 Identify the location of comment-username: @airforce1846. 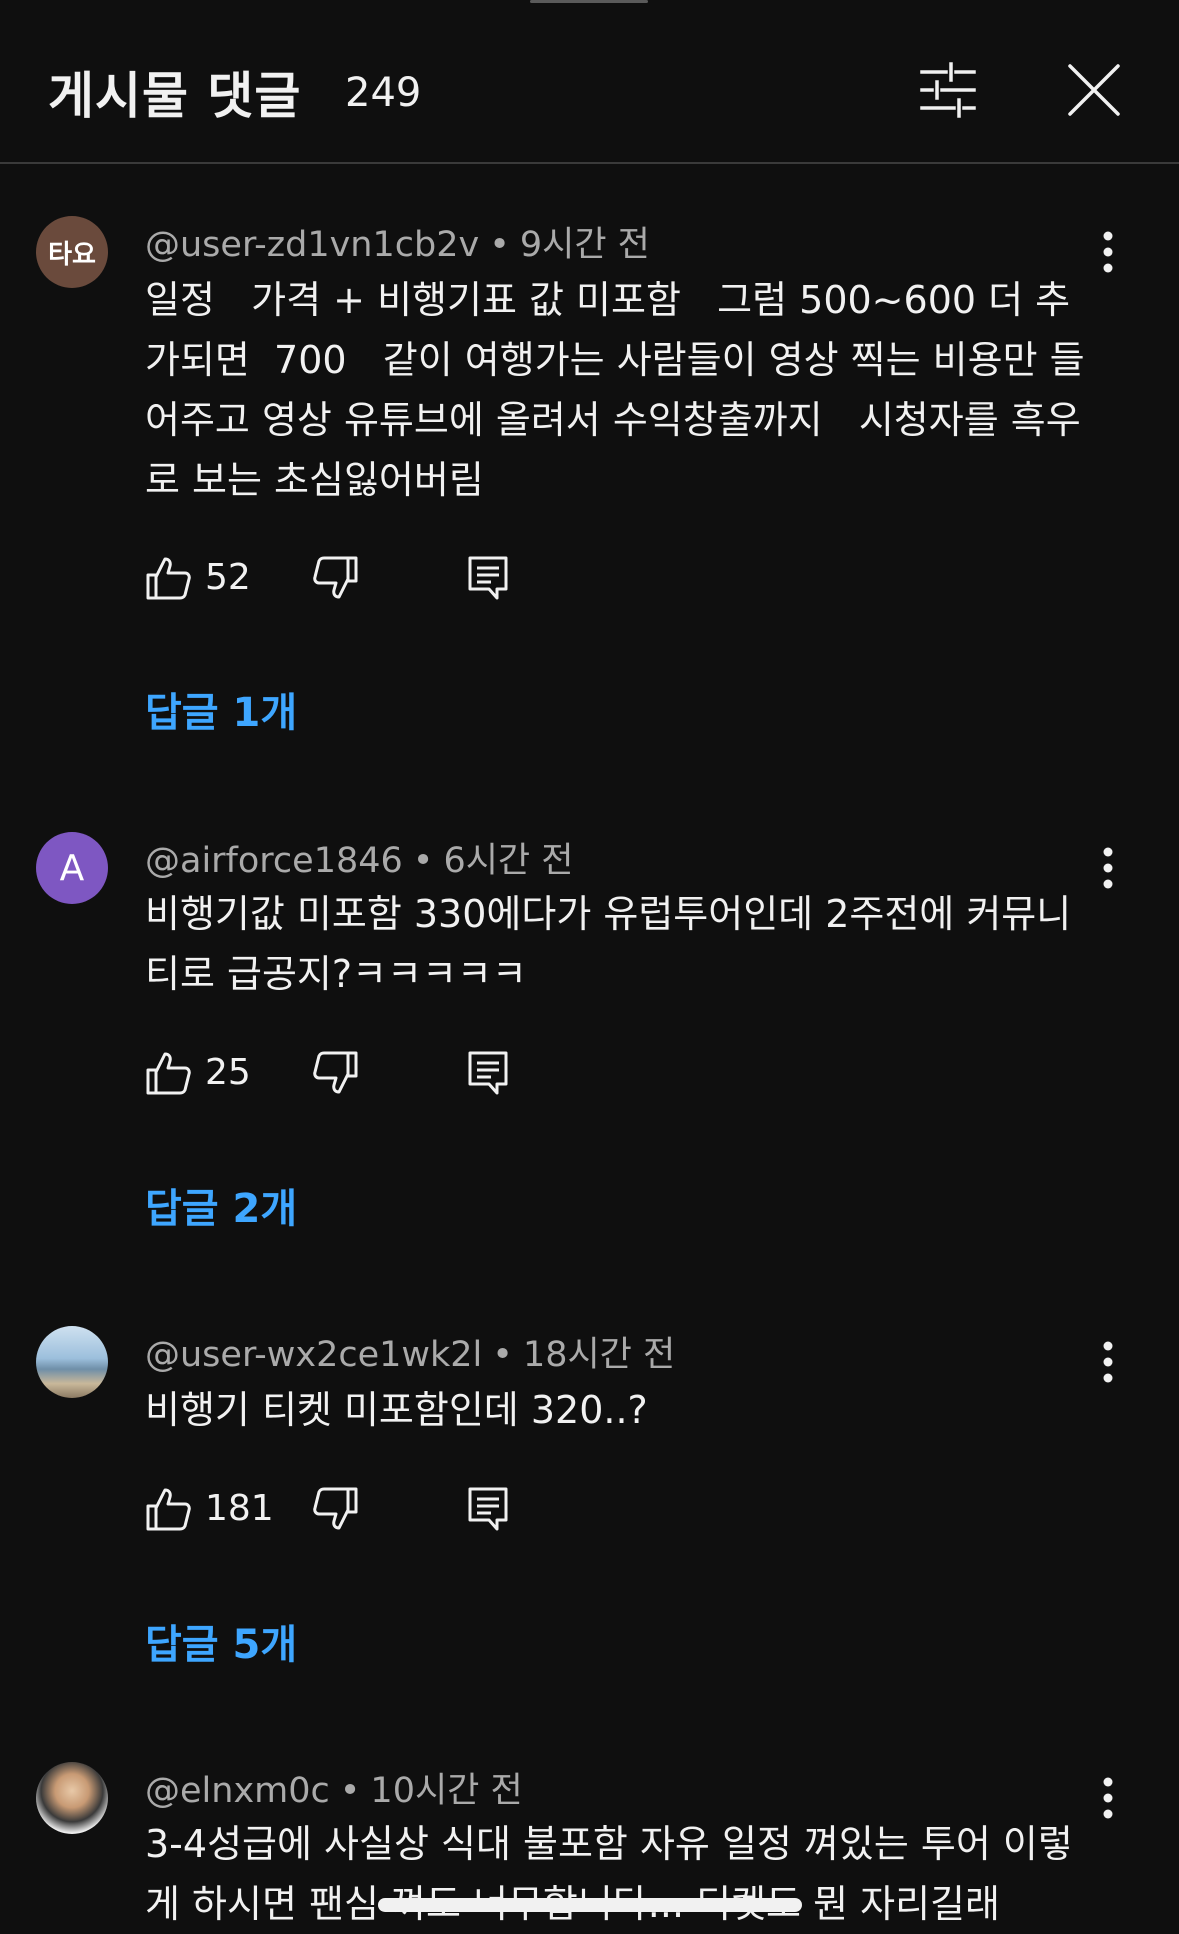
(274, 861).